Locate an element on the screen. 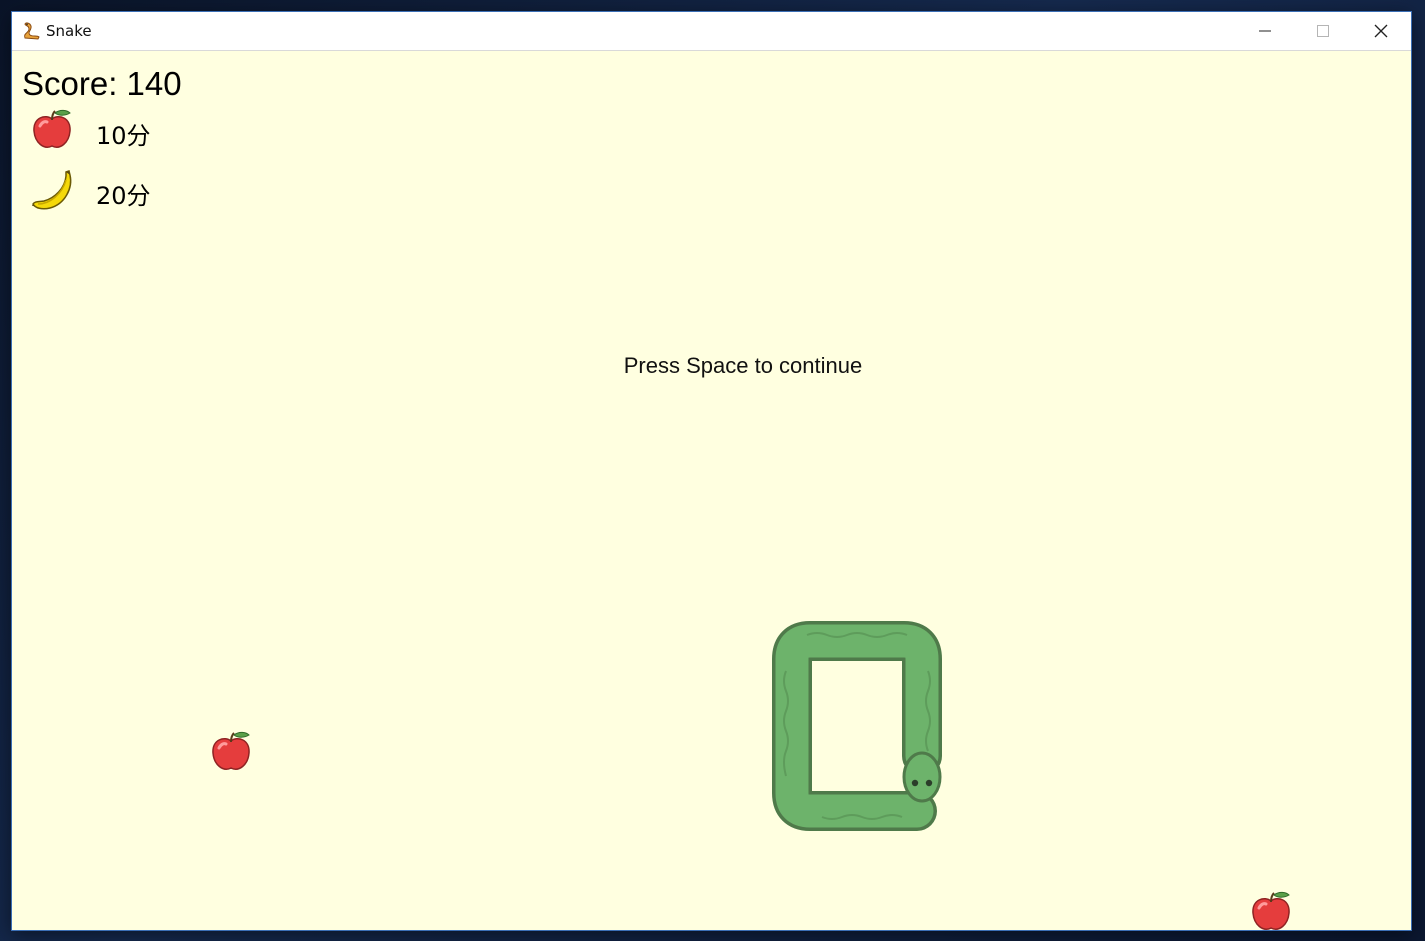  maximize-icon is located at coordinates (1323, 31).